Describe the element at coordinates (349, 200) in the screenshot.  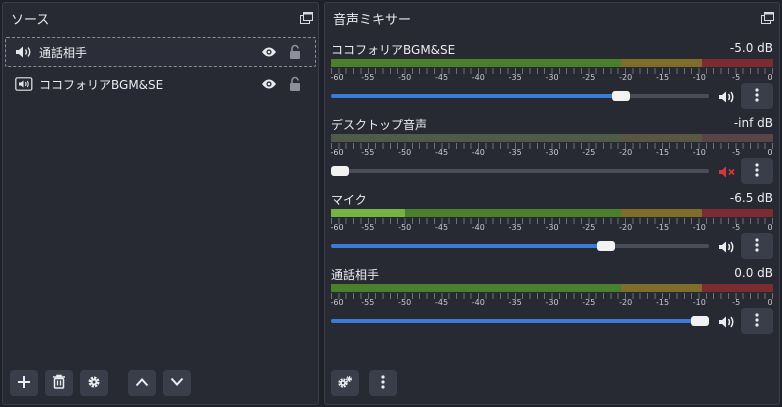
I see `channel-name: マイク` at that location.